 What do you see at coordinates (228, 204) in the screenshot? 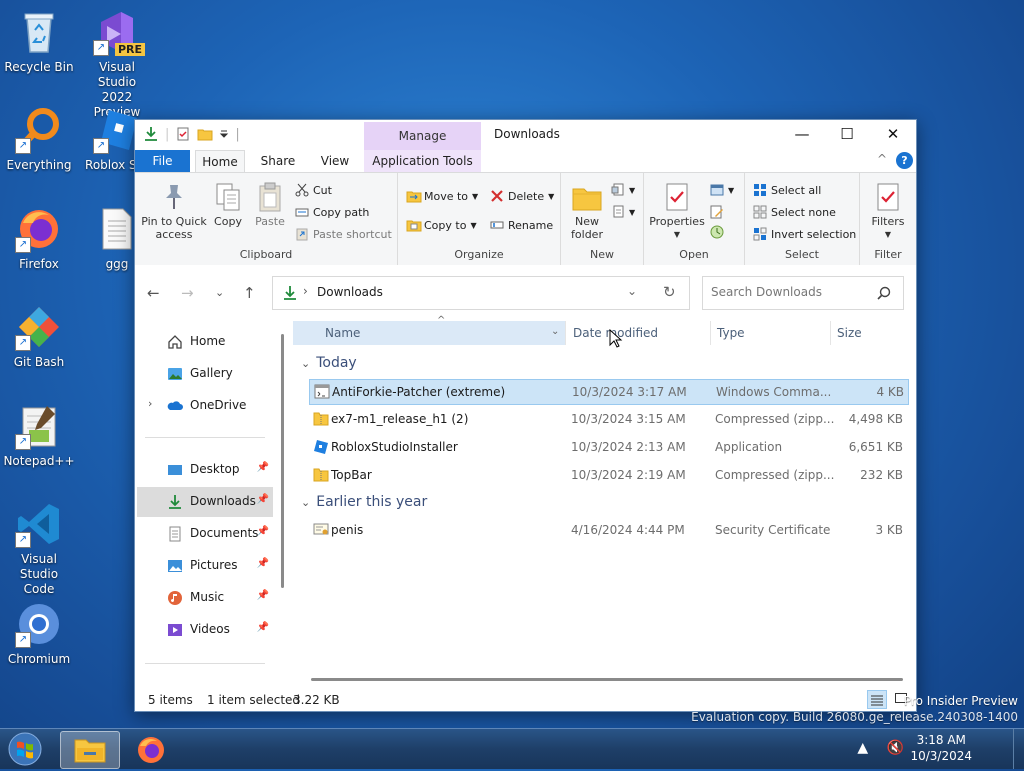
I see `copy-button: Copy` at bounding box center [228, 204].